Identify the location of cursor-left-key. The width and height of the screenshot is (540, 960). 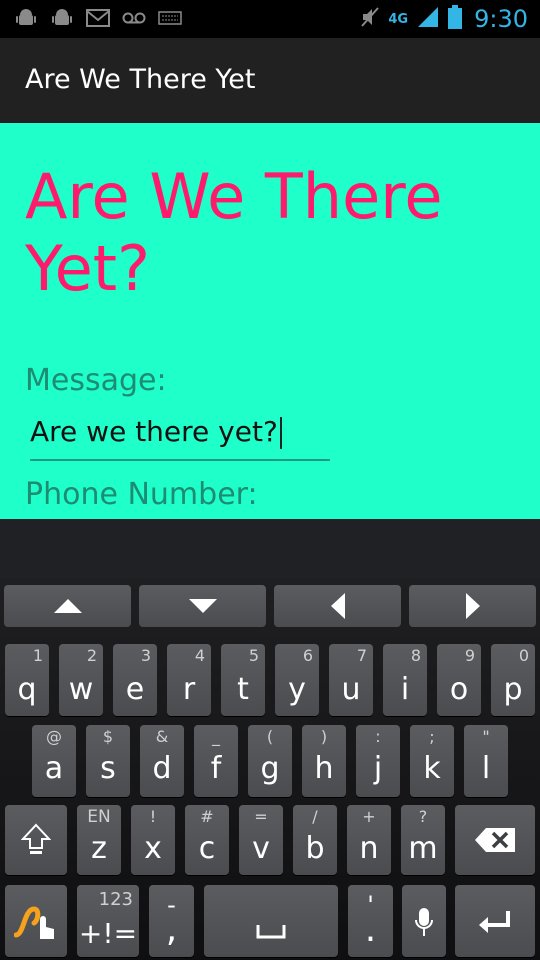
(337, 606).